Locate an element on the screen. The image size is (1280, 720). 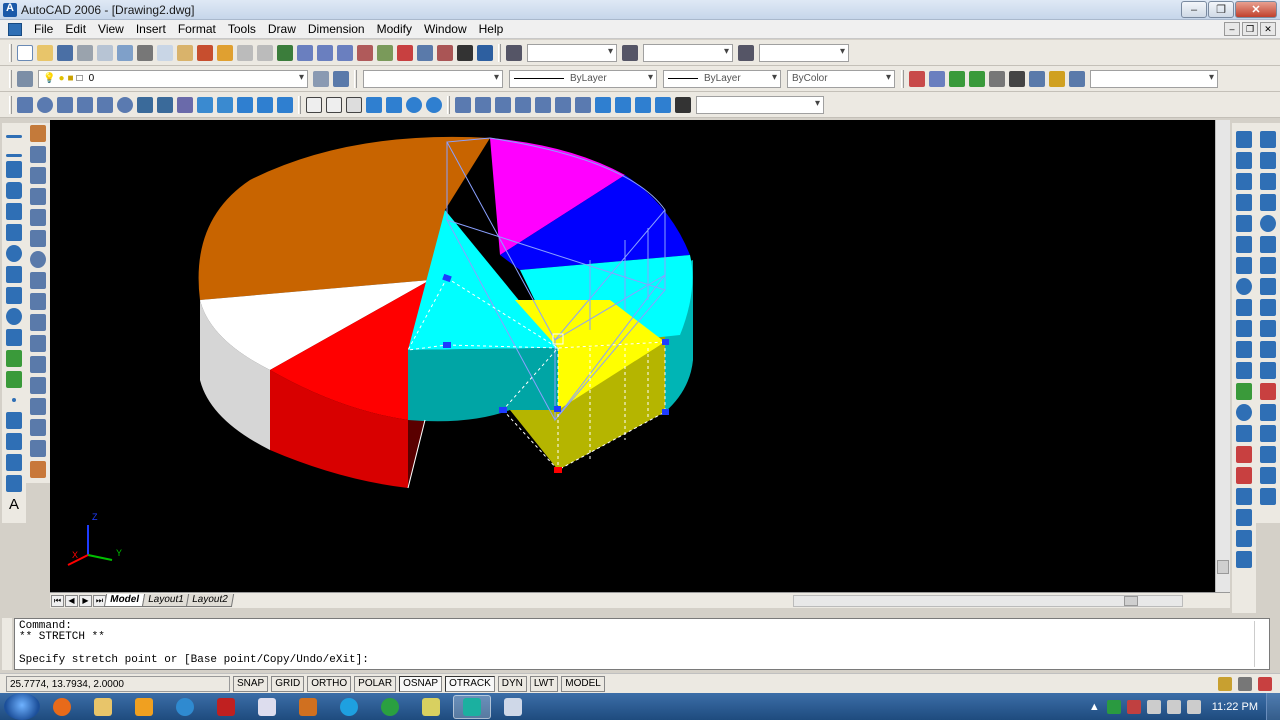
tool-palettes-icon is located at coordinates (405, 52).